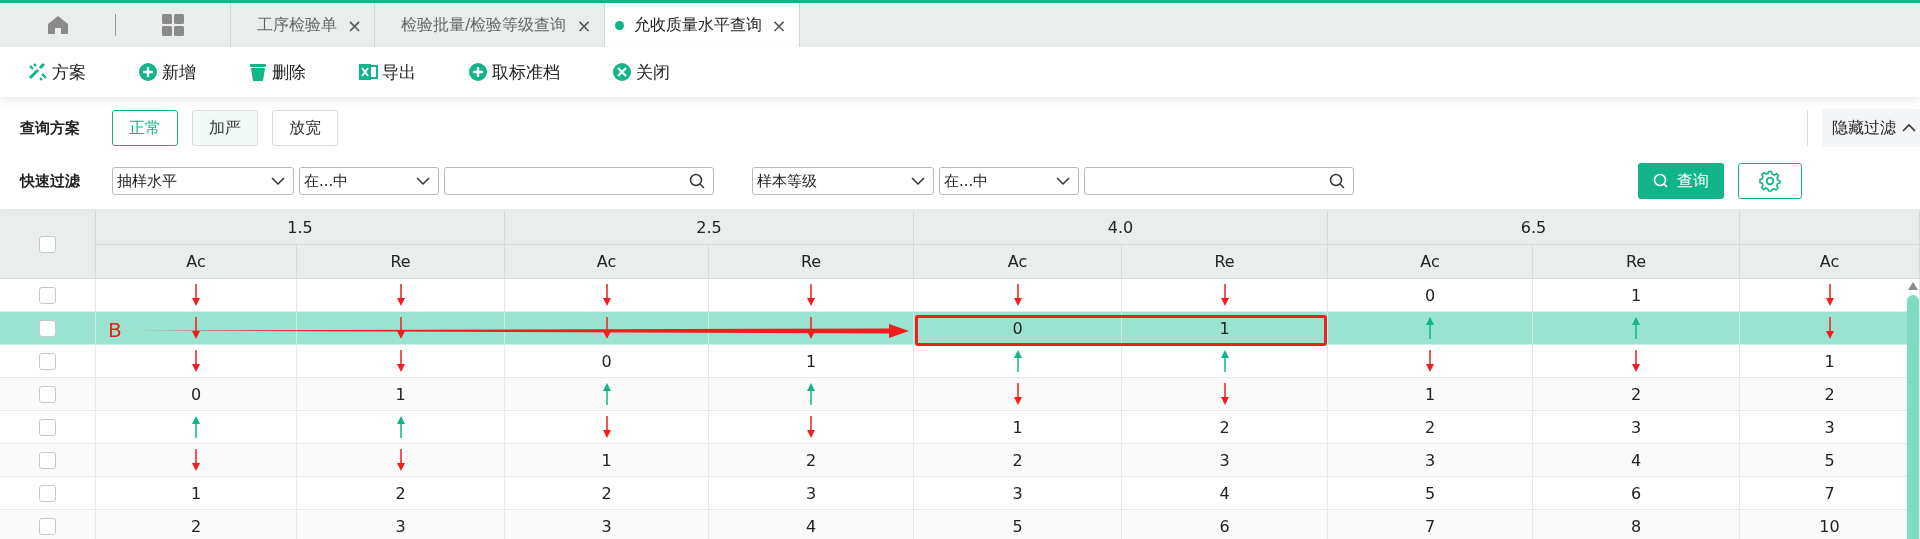  Describe the element at coordinates (258, 72) in the screenshot. I see `trash-icon` at that location.